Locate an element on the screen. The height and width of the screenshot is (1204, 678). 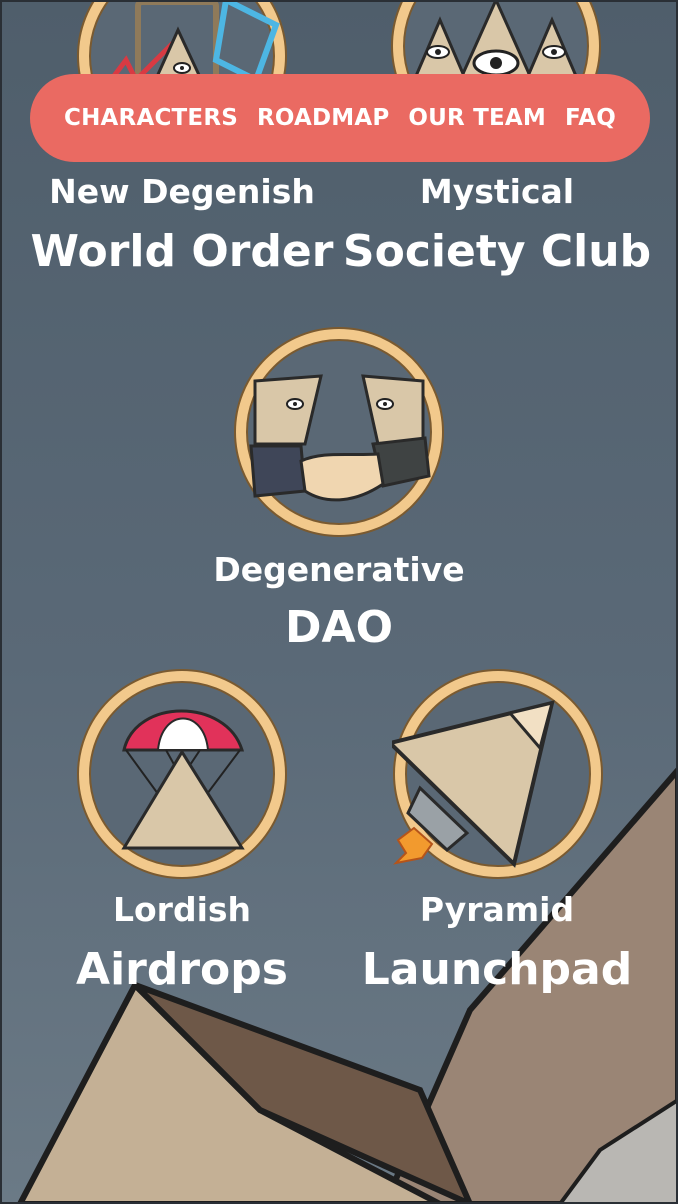
launchpad-title: Launchpad is located at coordinates (497, 969).